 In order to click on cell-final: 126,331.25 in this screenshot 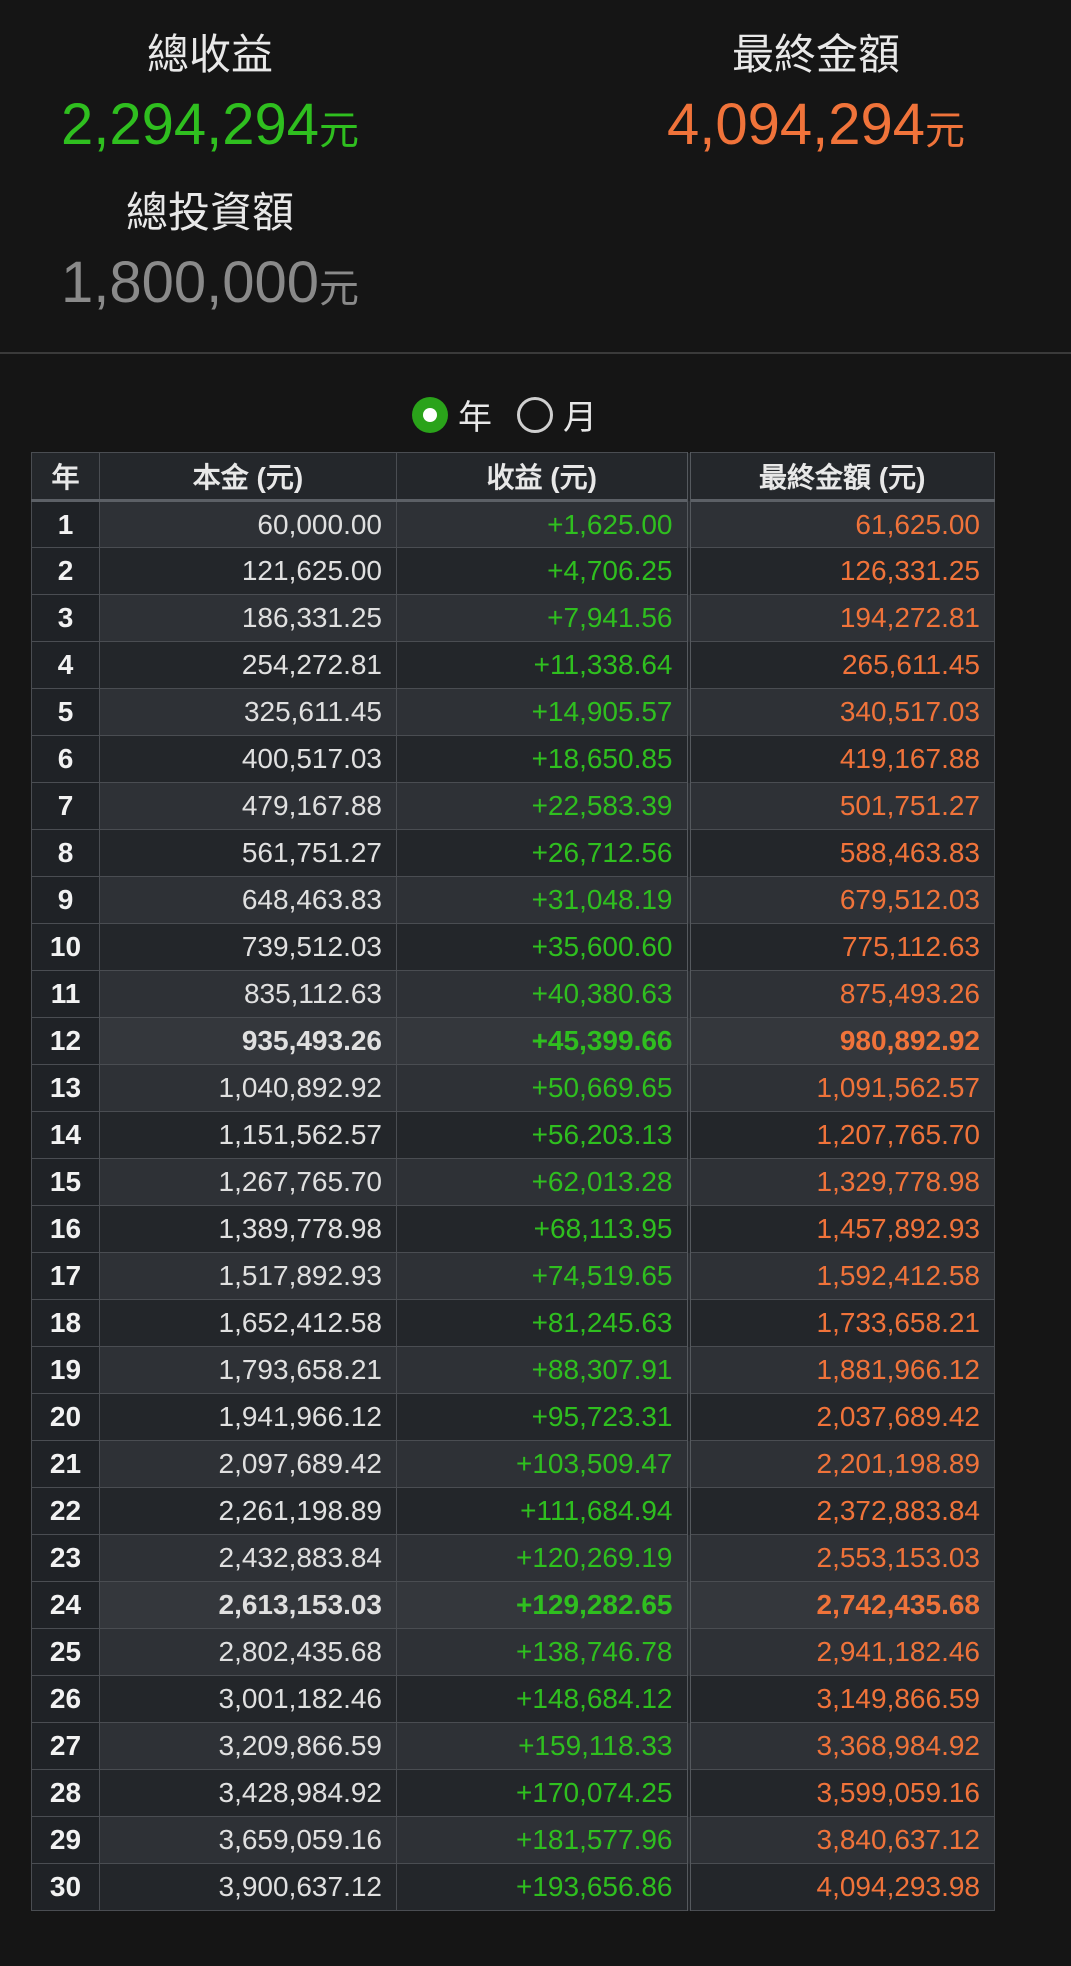, I will do `click(841, 571)`.